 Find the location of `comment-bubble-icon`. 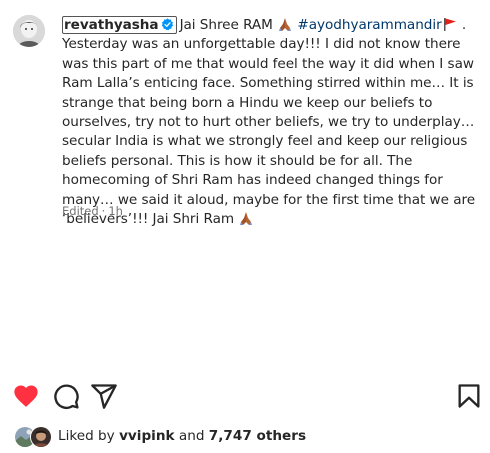

comment-bubble-icon is located at coordinates (66, 396).